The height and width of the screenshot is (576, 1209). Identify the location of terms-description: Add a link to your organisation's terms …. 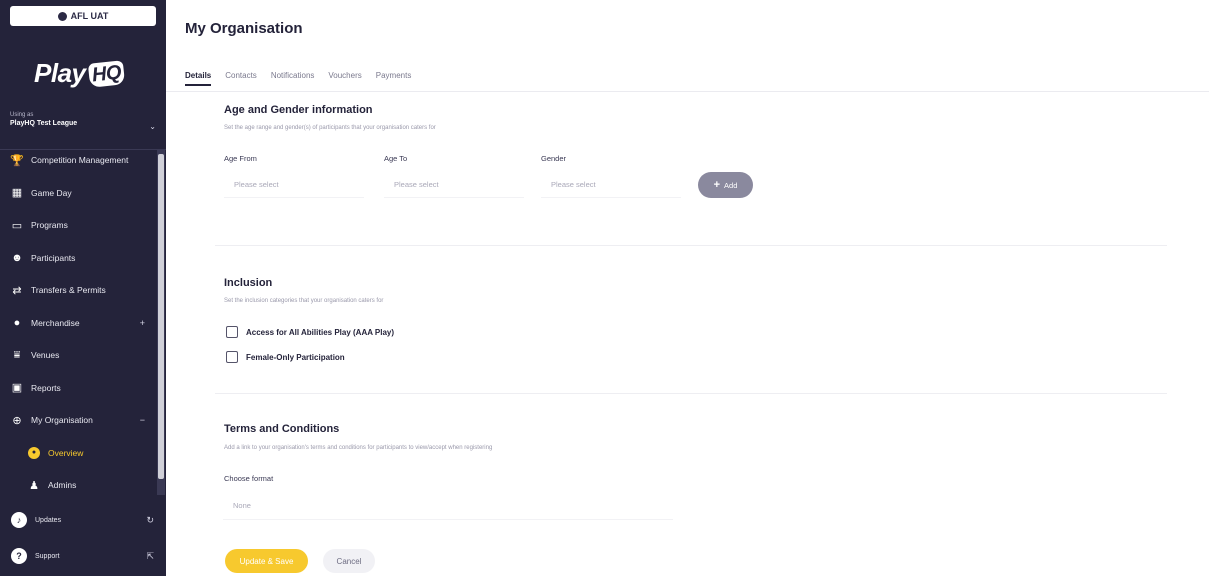
(358, 448).